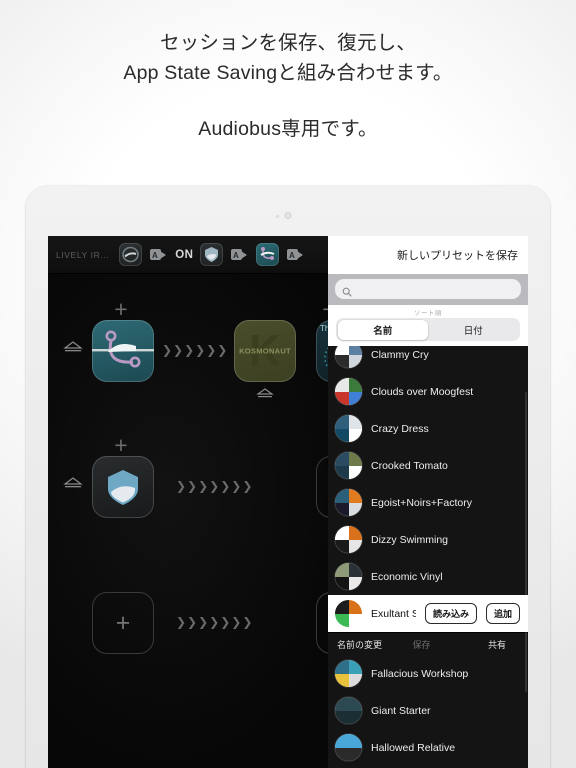 The height and width of the screenshot is (768, 576). What do you see at coordinates (277, 216) in the screenshot?
I see `ambient-sensor-dot` at bounding box center [277, 216].